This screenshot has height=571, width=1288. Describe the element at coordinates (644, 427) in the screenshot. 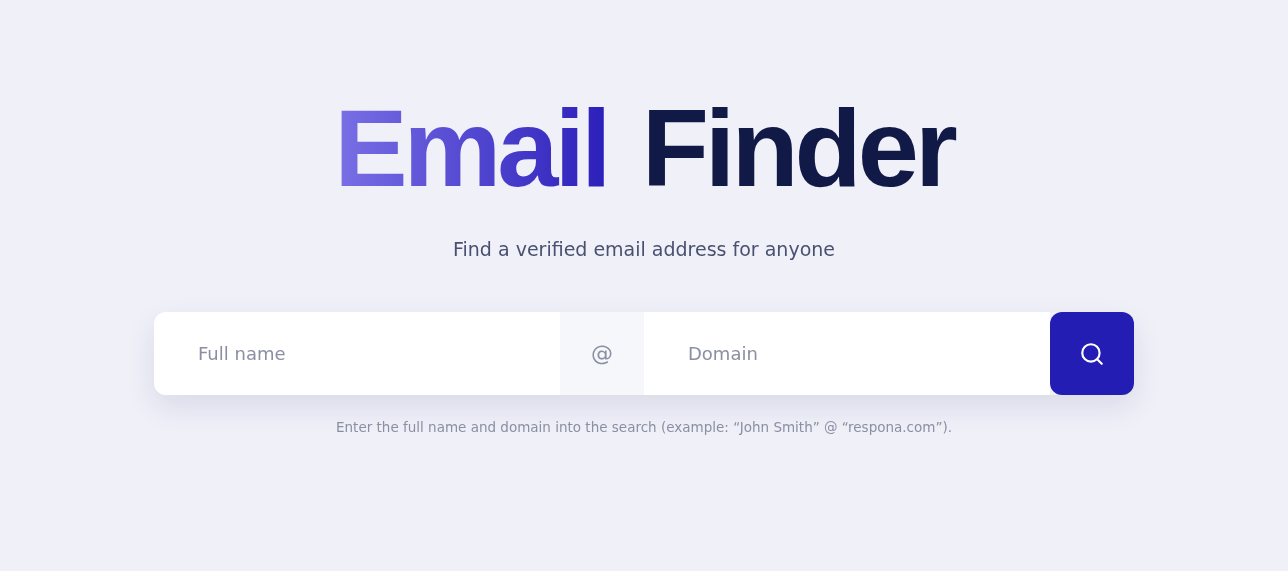

I see `hint-text: Enter the full name and domain into the search (example: “John Smith” @ “respona.com”).` at that location.